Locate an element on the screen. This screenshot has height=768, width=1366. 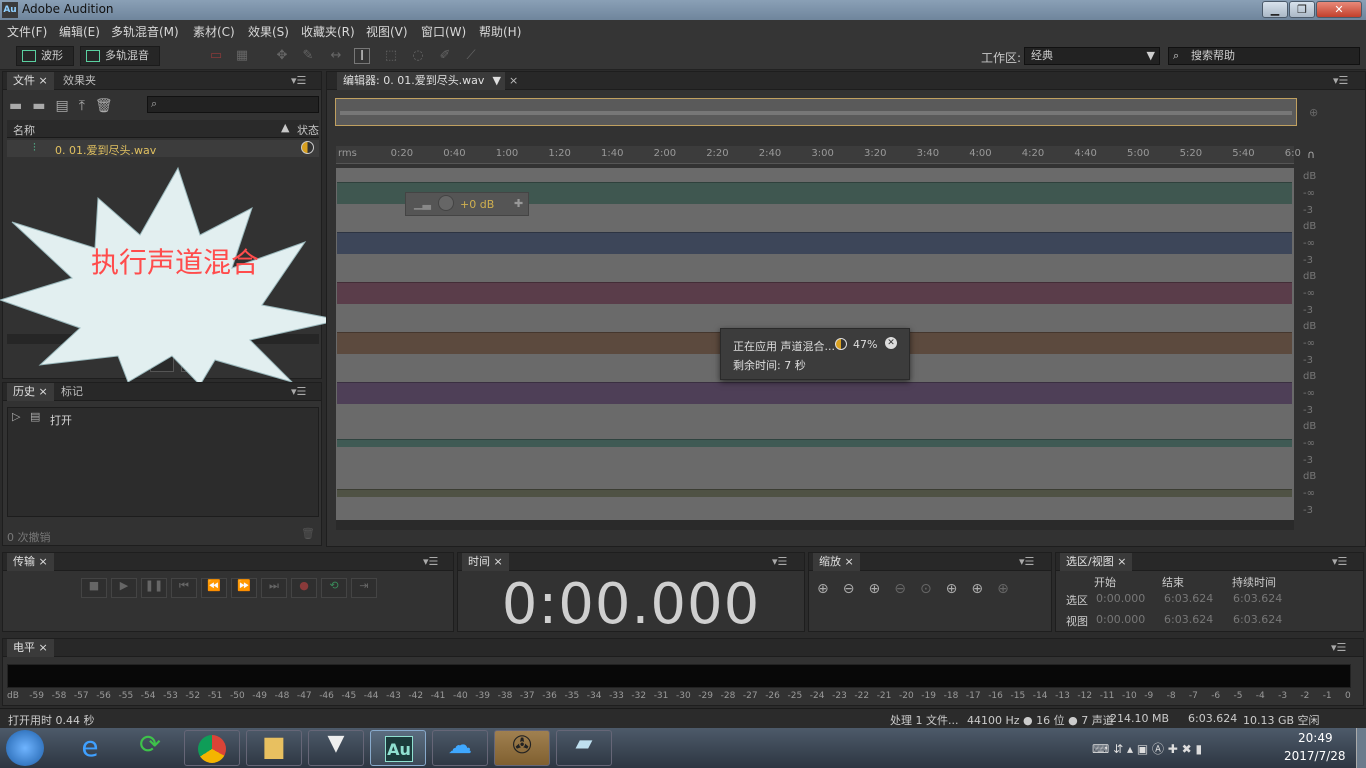
brush-tool-icon: ✐ is located at coordinates (445, 56).